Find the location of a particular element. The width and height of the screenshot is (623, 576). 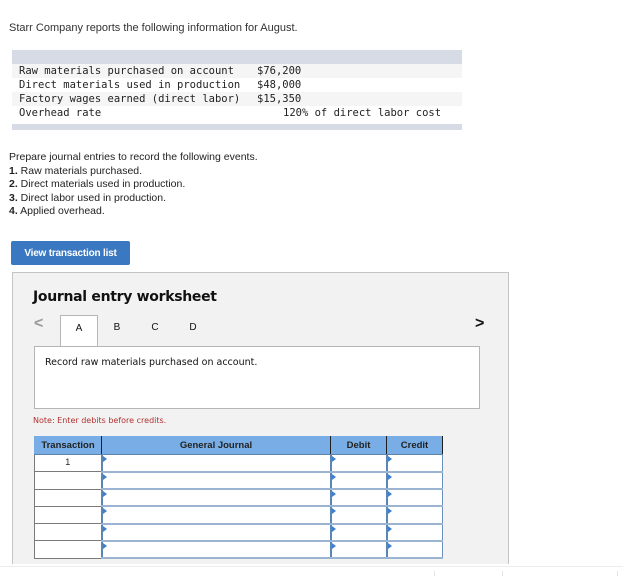

instruction-item: 1. Raw materials purchased. is located at coordinates (133, 172).